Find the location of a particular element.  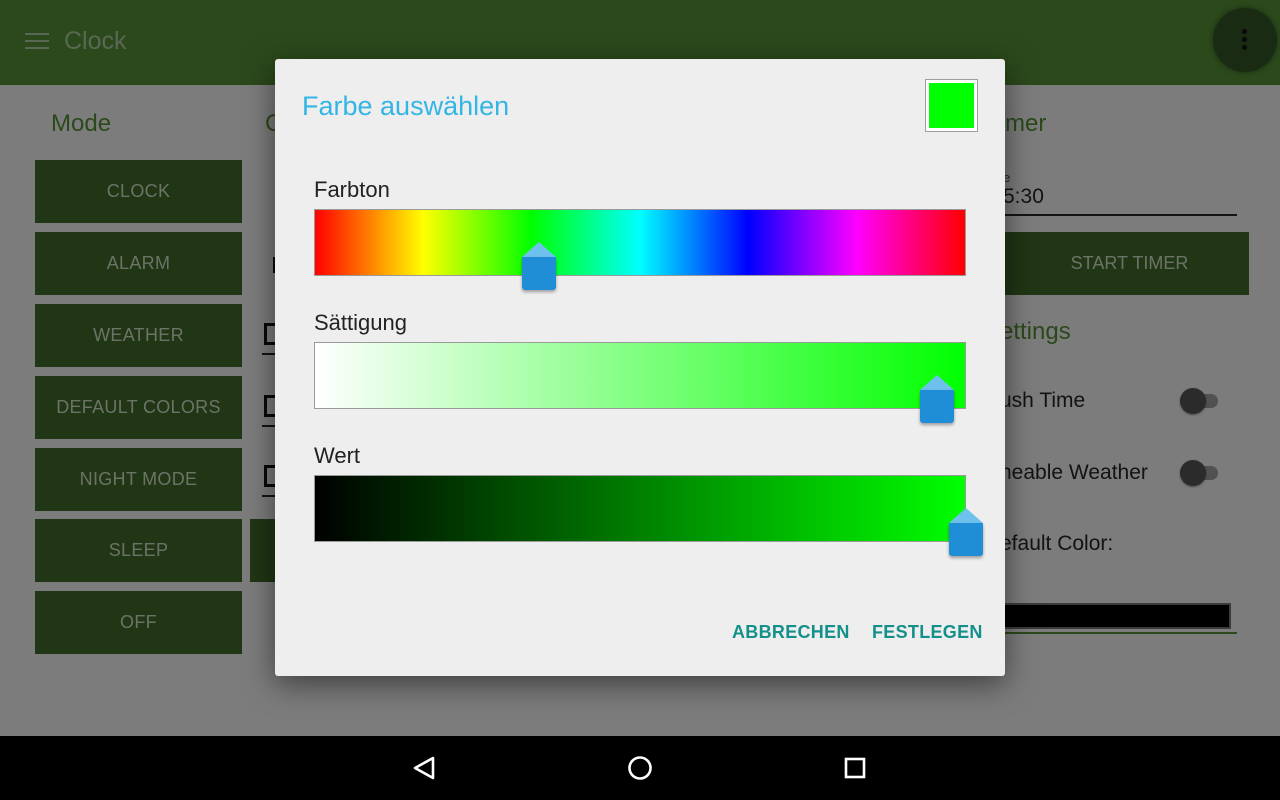

confirm-button: FESTLEGEN is located at coordinates (927, 632).